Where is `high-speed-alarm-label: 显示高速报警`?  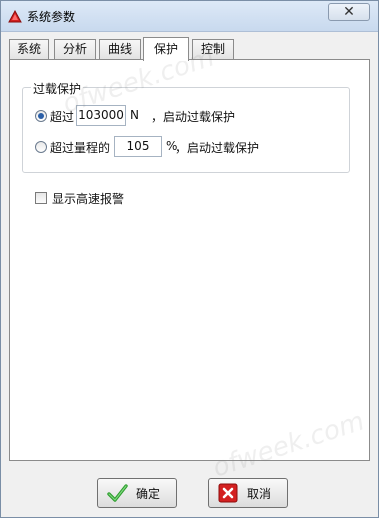
high-speed-alarm-label: 显示高速报警 is located at coordinates (88, 199).